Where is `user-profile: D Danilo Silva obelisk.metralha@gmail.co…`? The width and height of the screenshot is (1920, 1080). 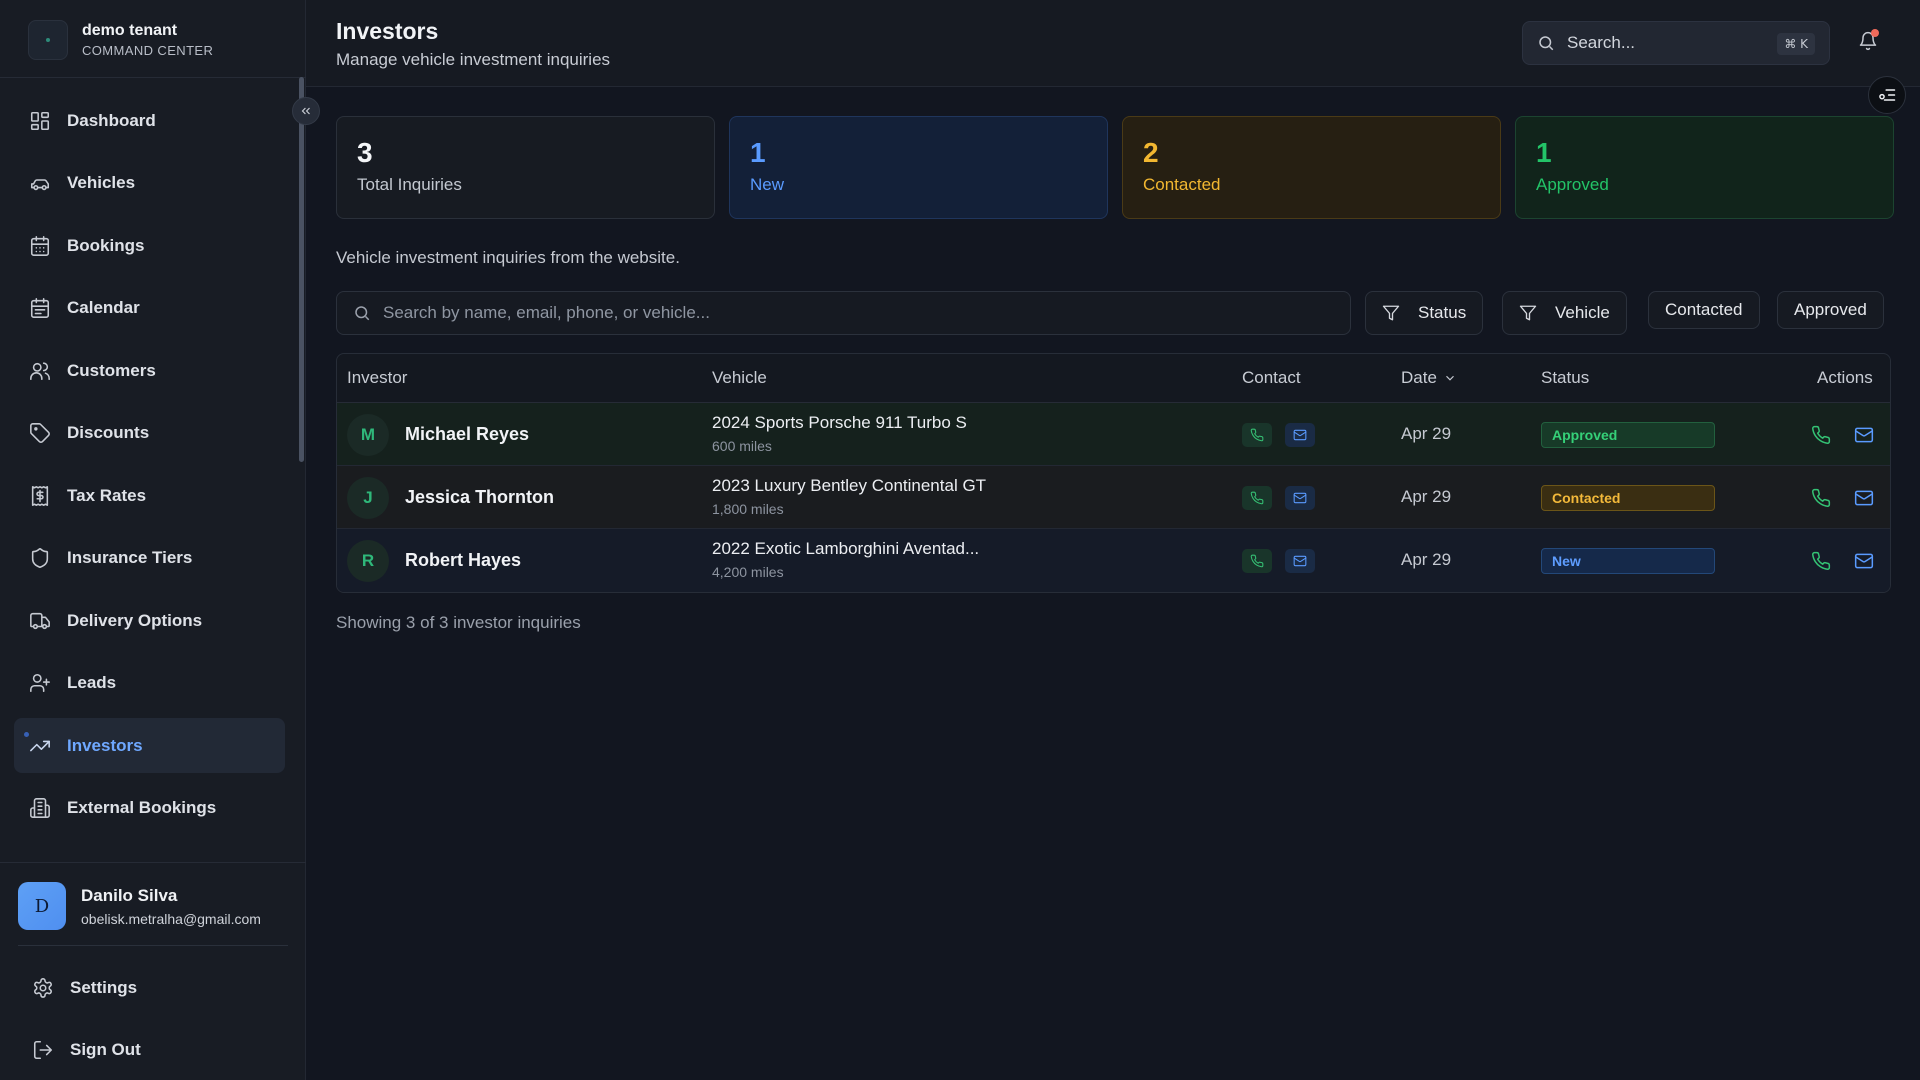 user-profile: D Danilo Silva obelisk.metralha@gmail.co… is located at coordinates (139, 906).